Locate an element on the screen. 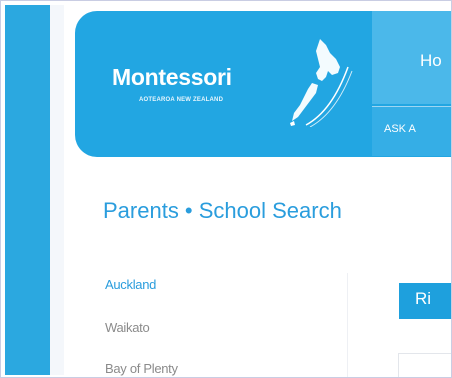  left-accent-stripe is located at coordinates (27, 190).